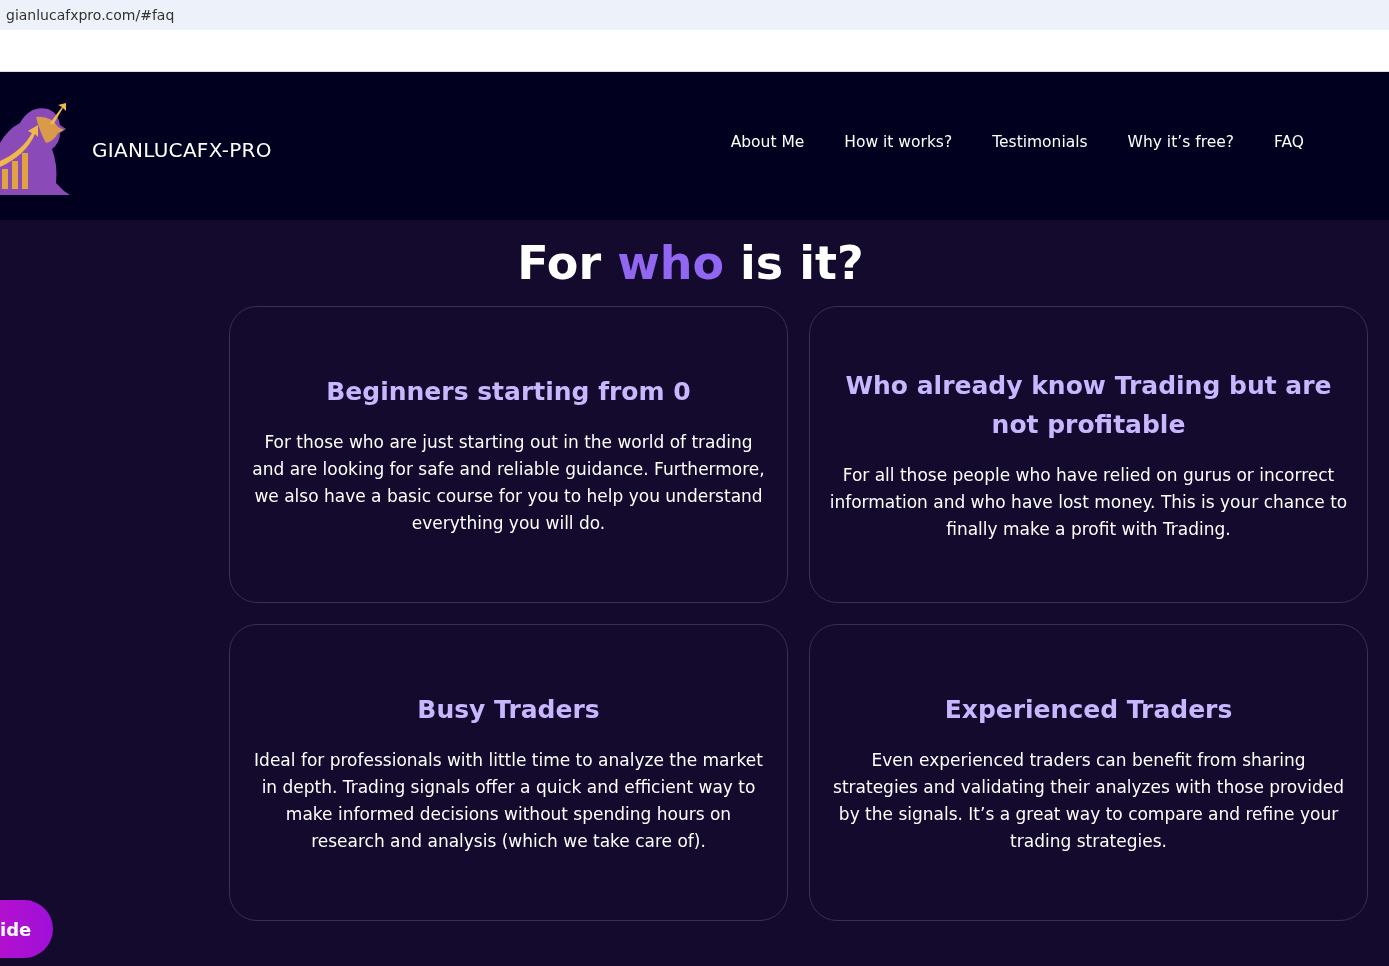  What do you see at coordinates (508, 801) in the screenshot?
I see `card-text: Ideal for professionals with little time to analyze the market in depth. Trading signals offer a quick and efficient way to make informed decisions without spending hours on research and analysis (which we take care of).` at bounding box center [508, 801].